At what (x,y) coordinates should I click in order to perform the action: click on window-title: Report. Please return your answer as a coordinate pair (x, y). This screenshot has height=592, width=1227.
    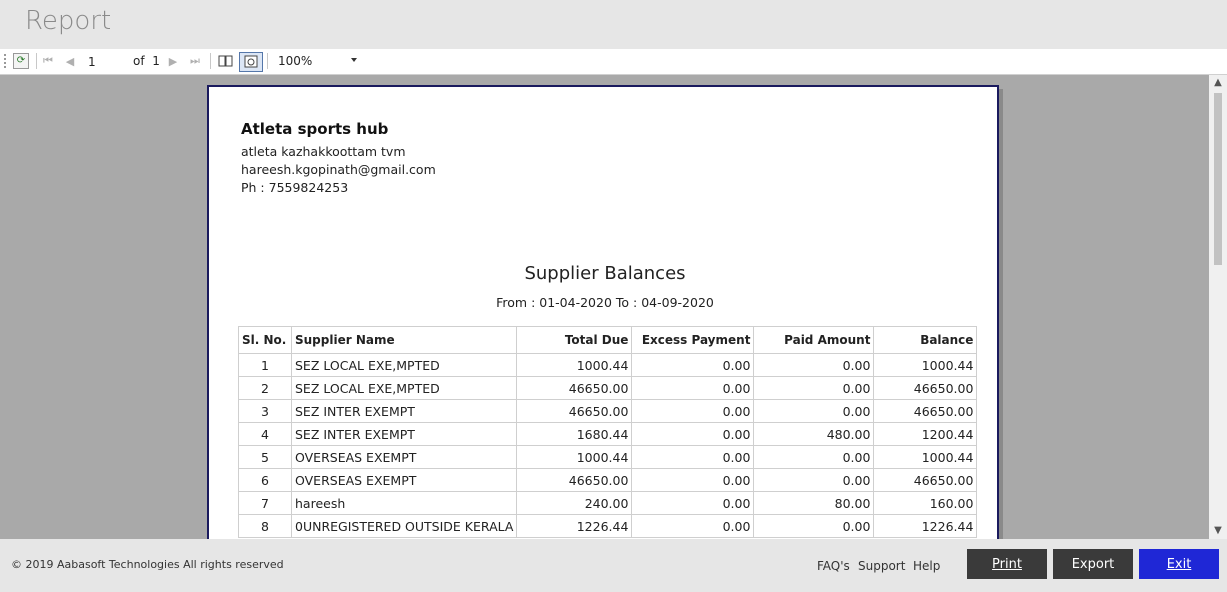
    Looking at the image, I should click on (68, 21).